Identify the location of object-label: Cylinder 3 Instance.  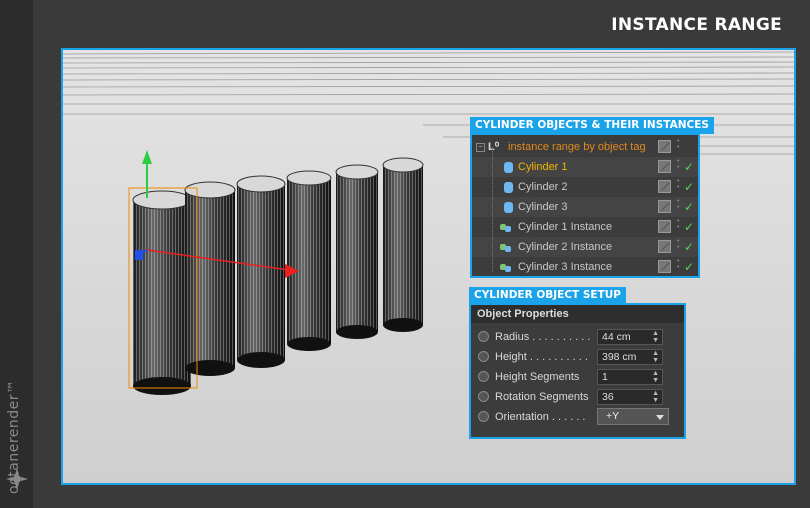
(565, 267).